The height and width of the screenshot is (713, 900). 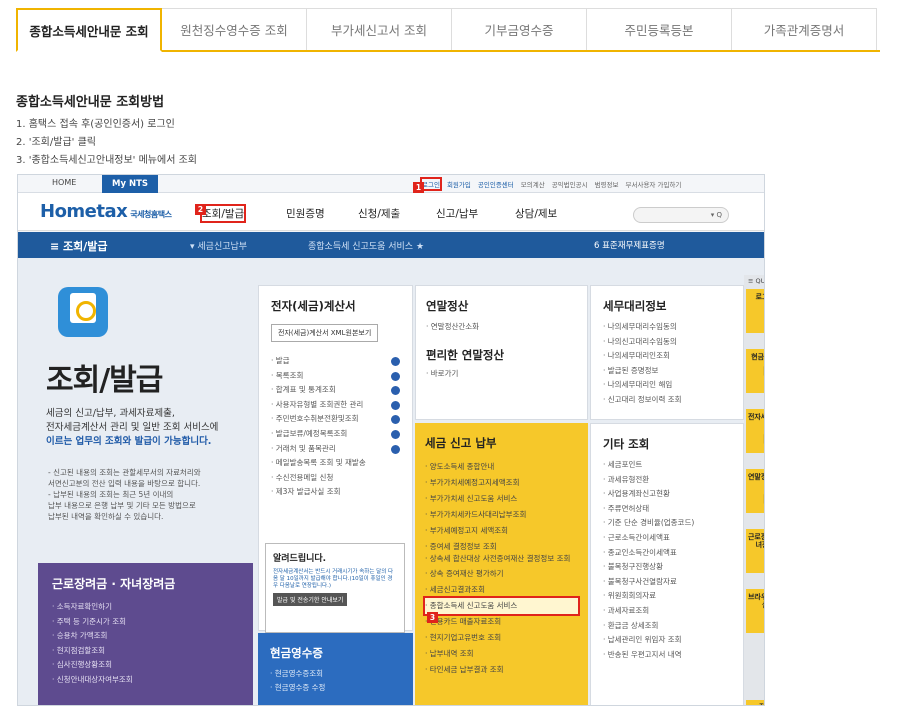 I want to click on nav-consult: 상담/제보, so click(x=536, y=213).